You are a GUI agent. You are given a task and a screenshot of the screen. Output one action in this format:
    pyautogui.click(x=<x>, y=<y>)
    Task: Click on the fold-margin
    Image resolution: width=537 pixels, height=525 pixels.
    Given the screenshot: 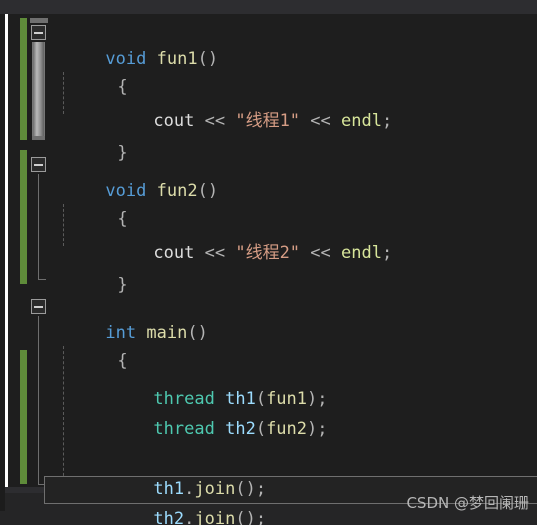 What is the action you would take?
    pyautogui.click(x=28, y=250)
    